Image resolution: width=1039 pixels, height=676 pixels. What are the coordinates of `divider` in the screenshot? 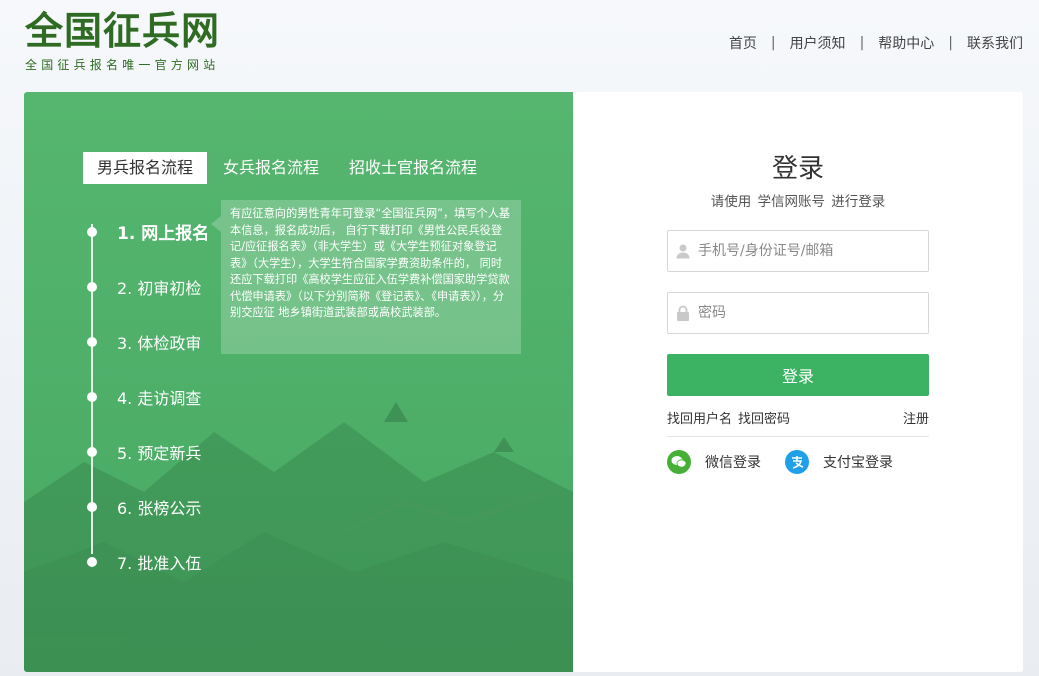 It's located at (798, 436).